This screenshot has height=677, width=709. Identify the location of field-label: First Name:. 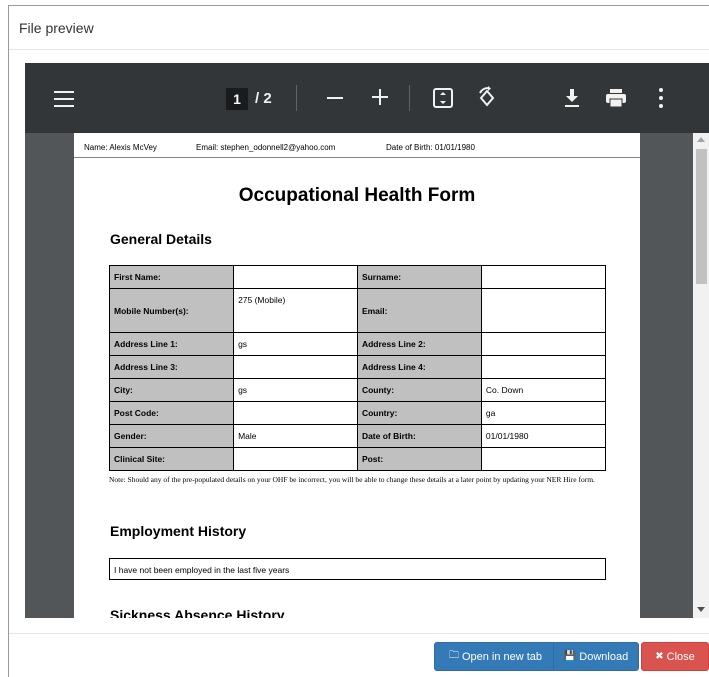
(171, 277).